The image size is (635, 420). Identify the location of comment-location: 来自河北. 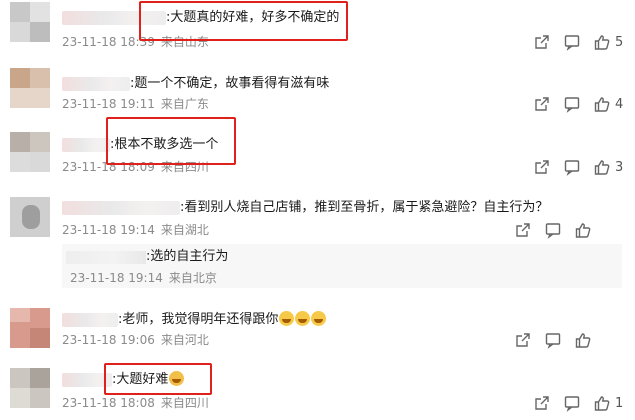
(184, 340).